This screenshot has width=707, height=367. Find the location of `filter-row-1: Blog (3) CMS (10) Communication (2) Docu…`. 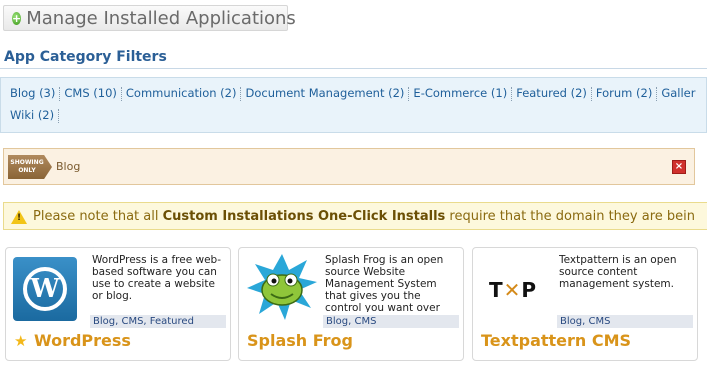

filter-row-1: Blog (3) CMS (10) Communication (2) Docu… is located at coordinates (354, 93).